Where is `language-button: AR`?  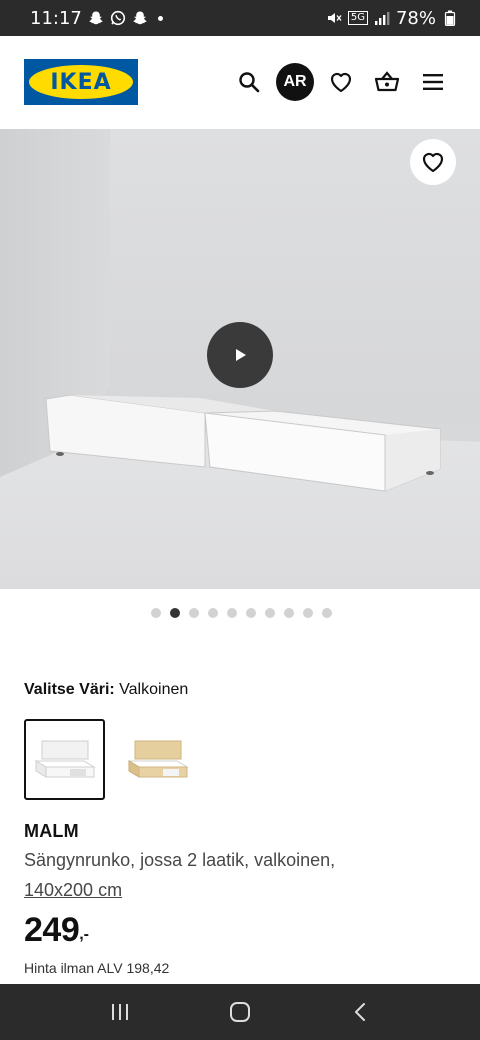
language-button: AR is located at coordinates (295, 82).